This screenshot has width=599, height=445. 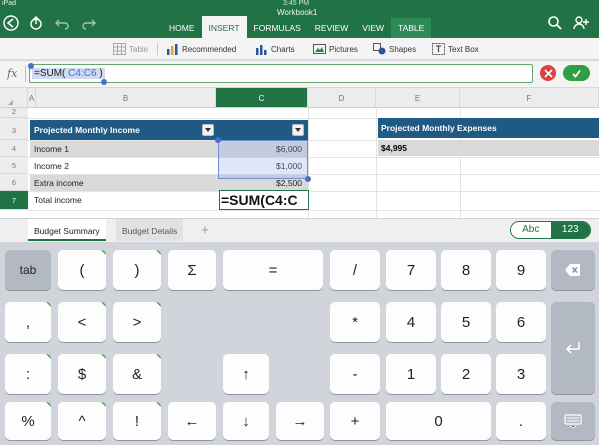 What do you see at coordinates (277, 28) in the screenshot?
I see `tab-formulas: FORMULAS` at bounding box center [277, 28].